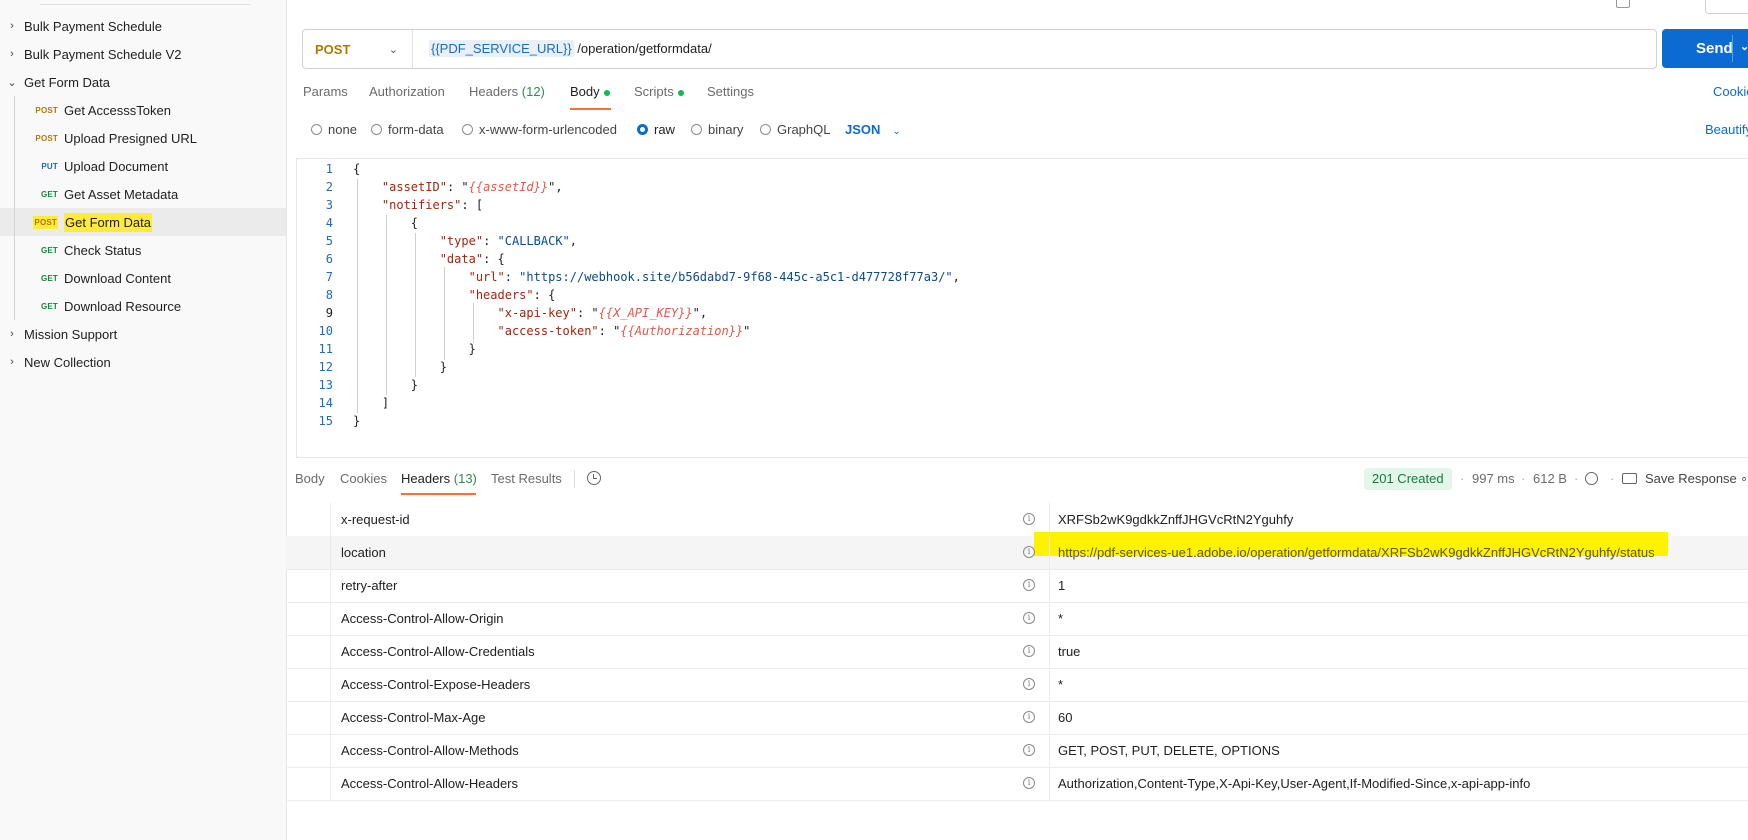 Image resolution: width=1748 pixels, height=840 pixels. I want to click on request-label: Get AccesssToken, so click(117, 110).